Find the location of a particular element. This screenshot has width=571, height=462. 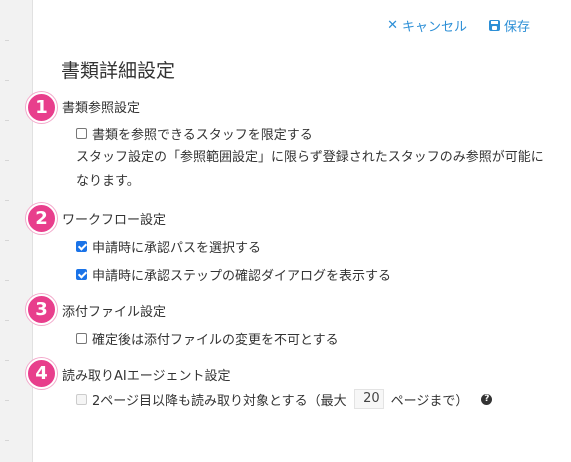

floppy-disk-icon is located at coordinates (494, 25).